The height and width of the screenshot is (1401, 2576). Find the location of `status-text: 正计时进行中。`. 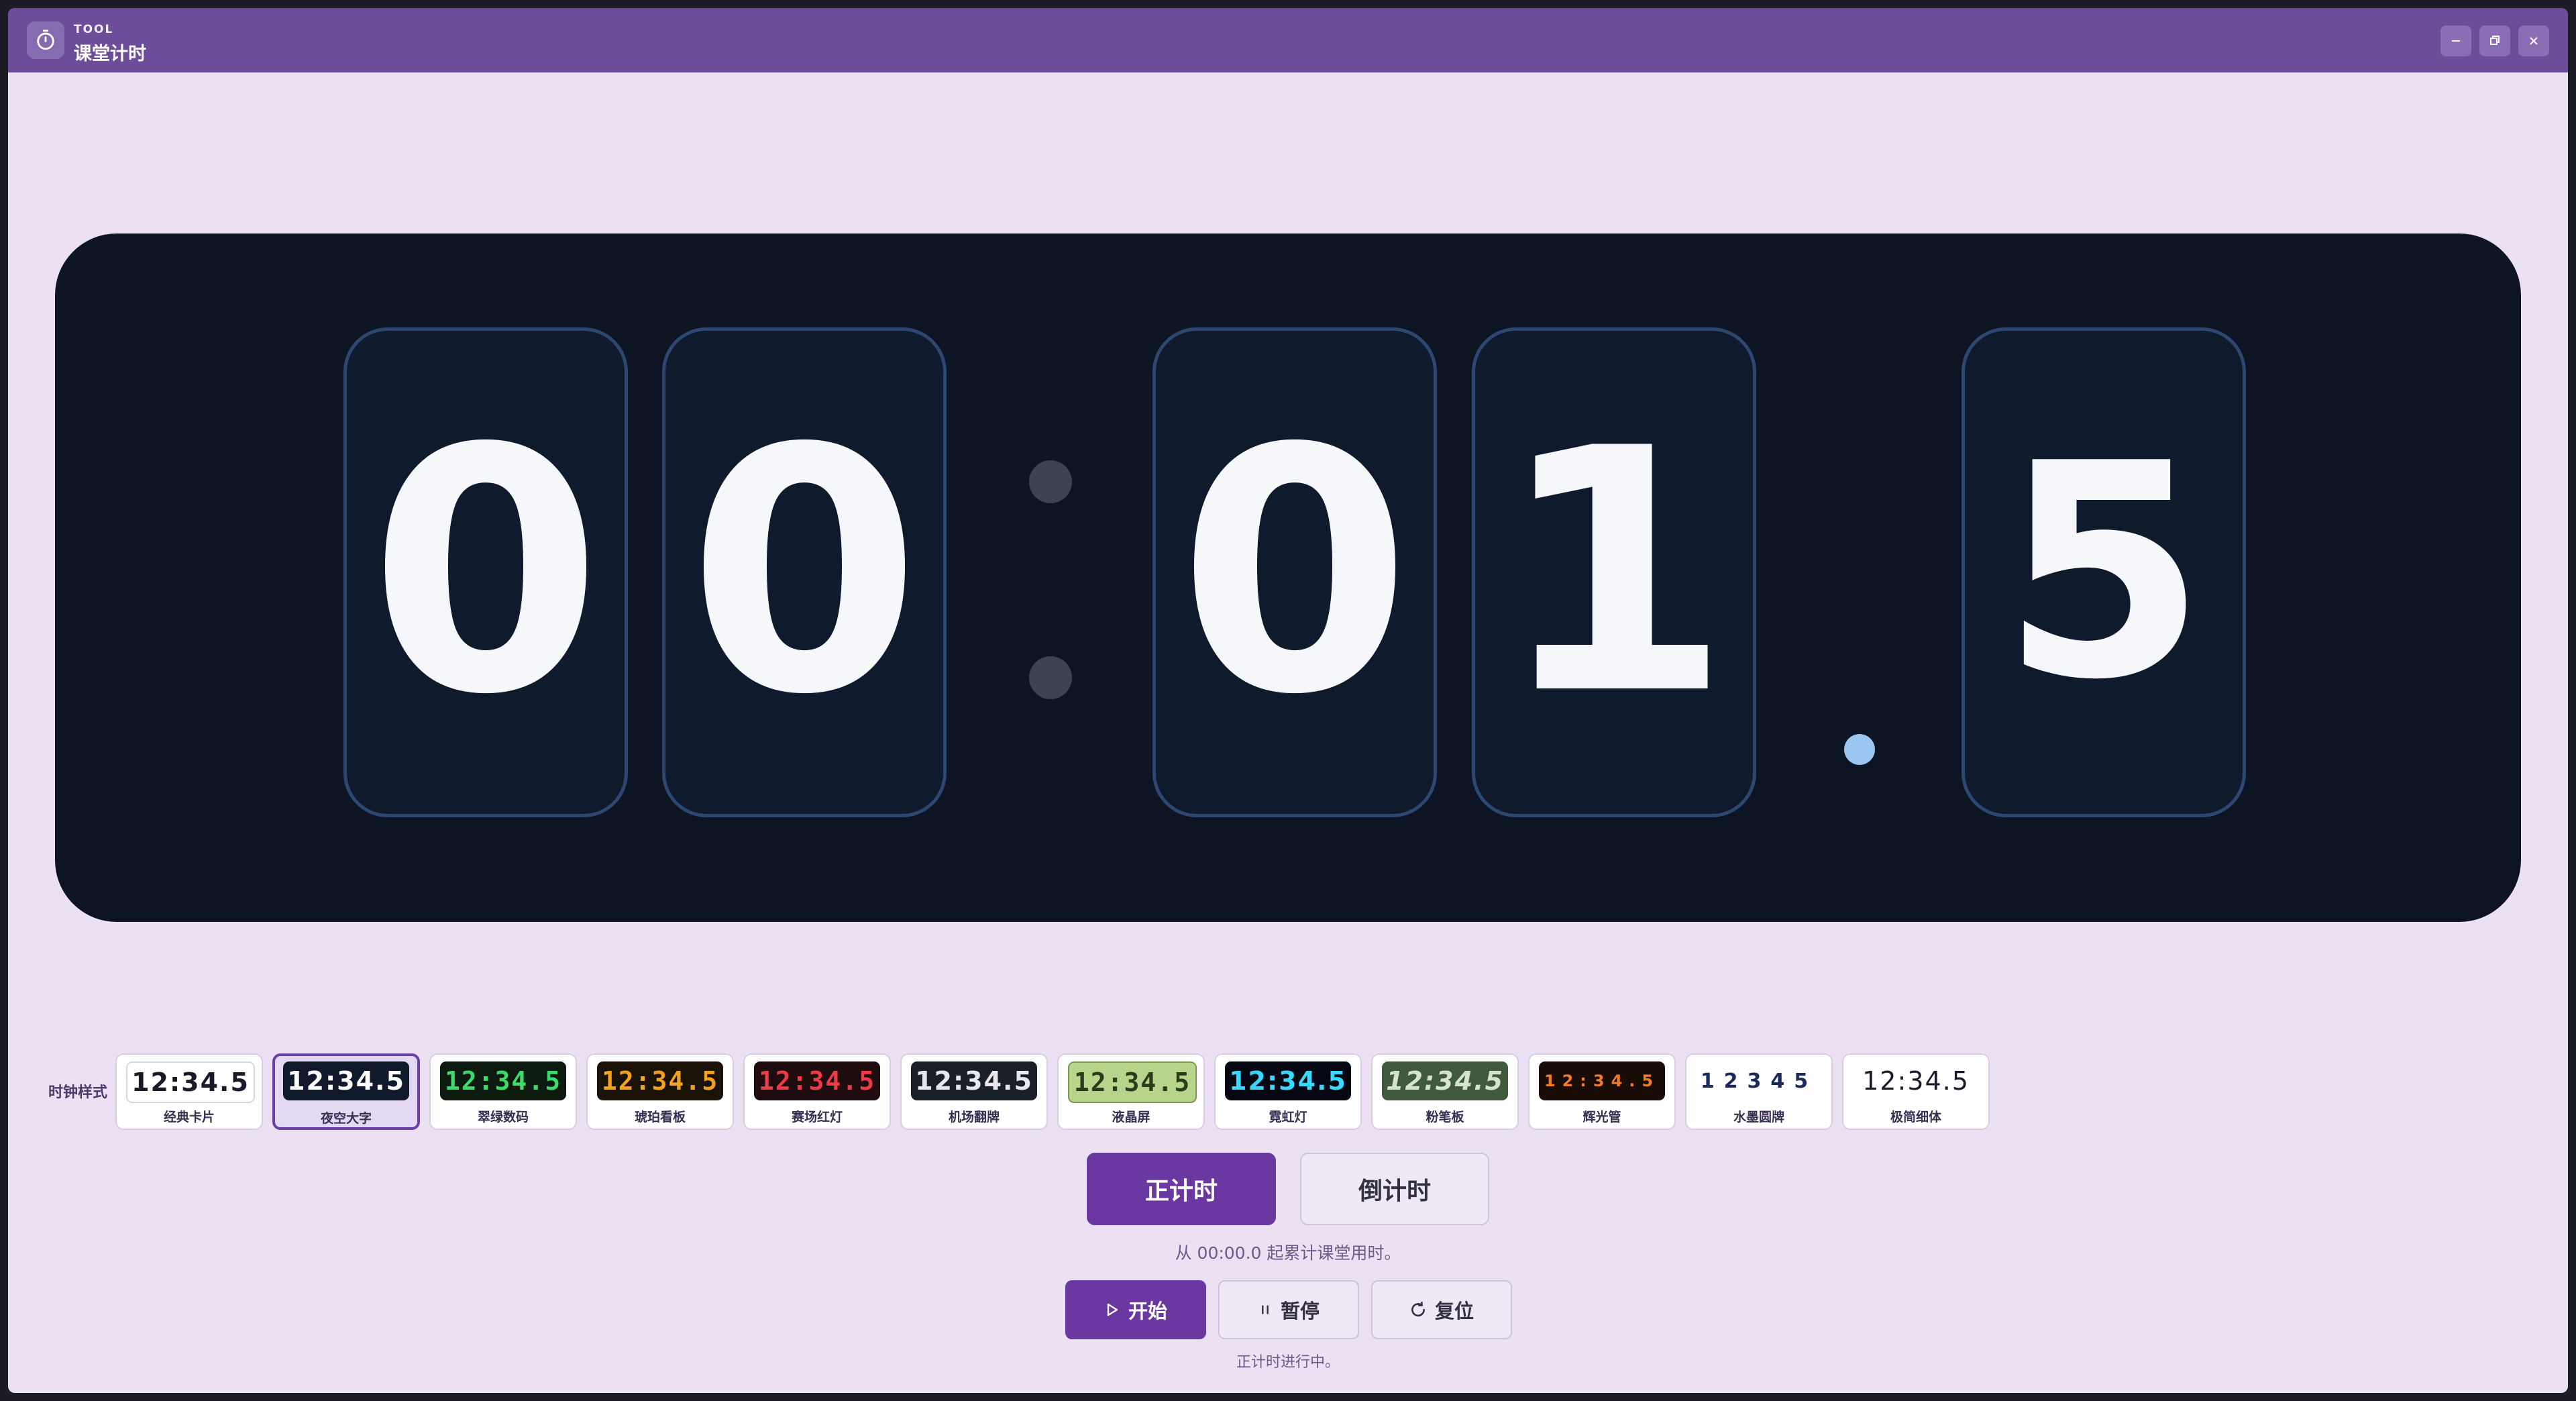

status-text: 正计时进行中。 is located at coordinates (1288, 1362).